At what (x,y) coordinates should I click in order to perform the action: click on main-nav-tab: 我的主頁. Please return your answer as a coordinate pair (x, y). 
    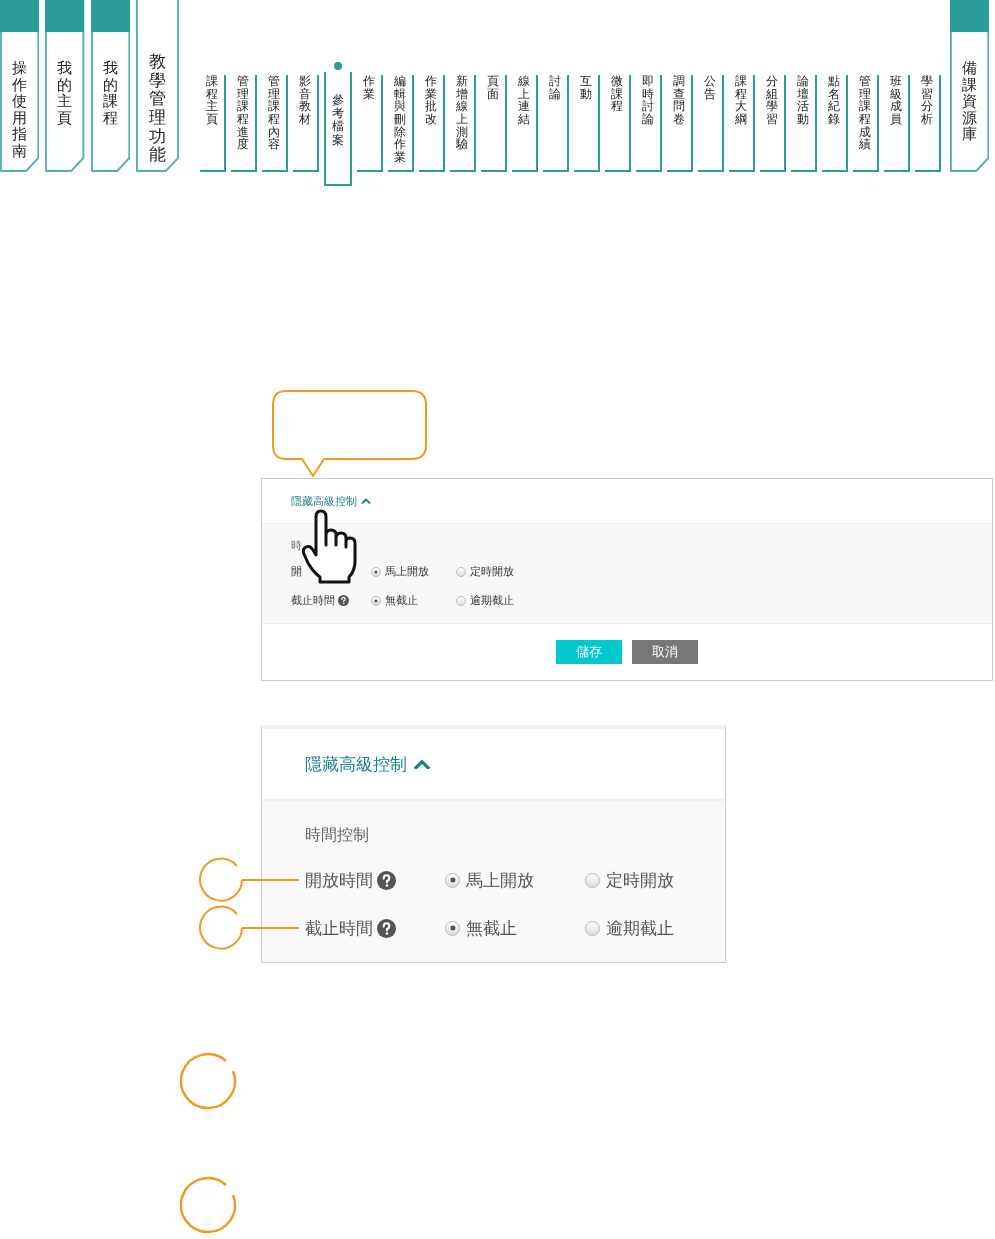
    Looking at the image, I should click on (65, 86).